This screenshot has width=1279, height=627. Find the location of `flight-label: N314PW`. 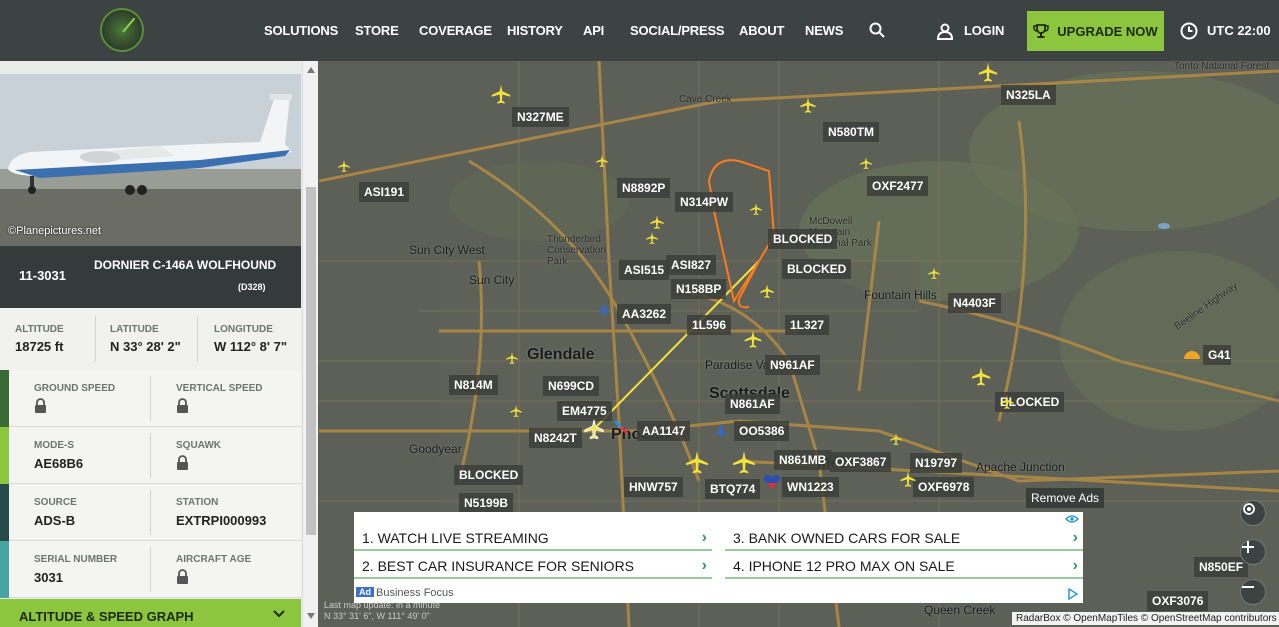

flight-label: N314PW is located at coordinates (704, 202).